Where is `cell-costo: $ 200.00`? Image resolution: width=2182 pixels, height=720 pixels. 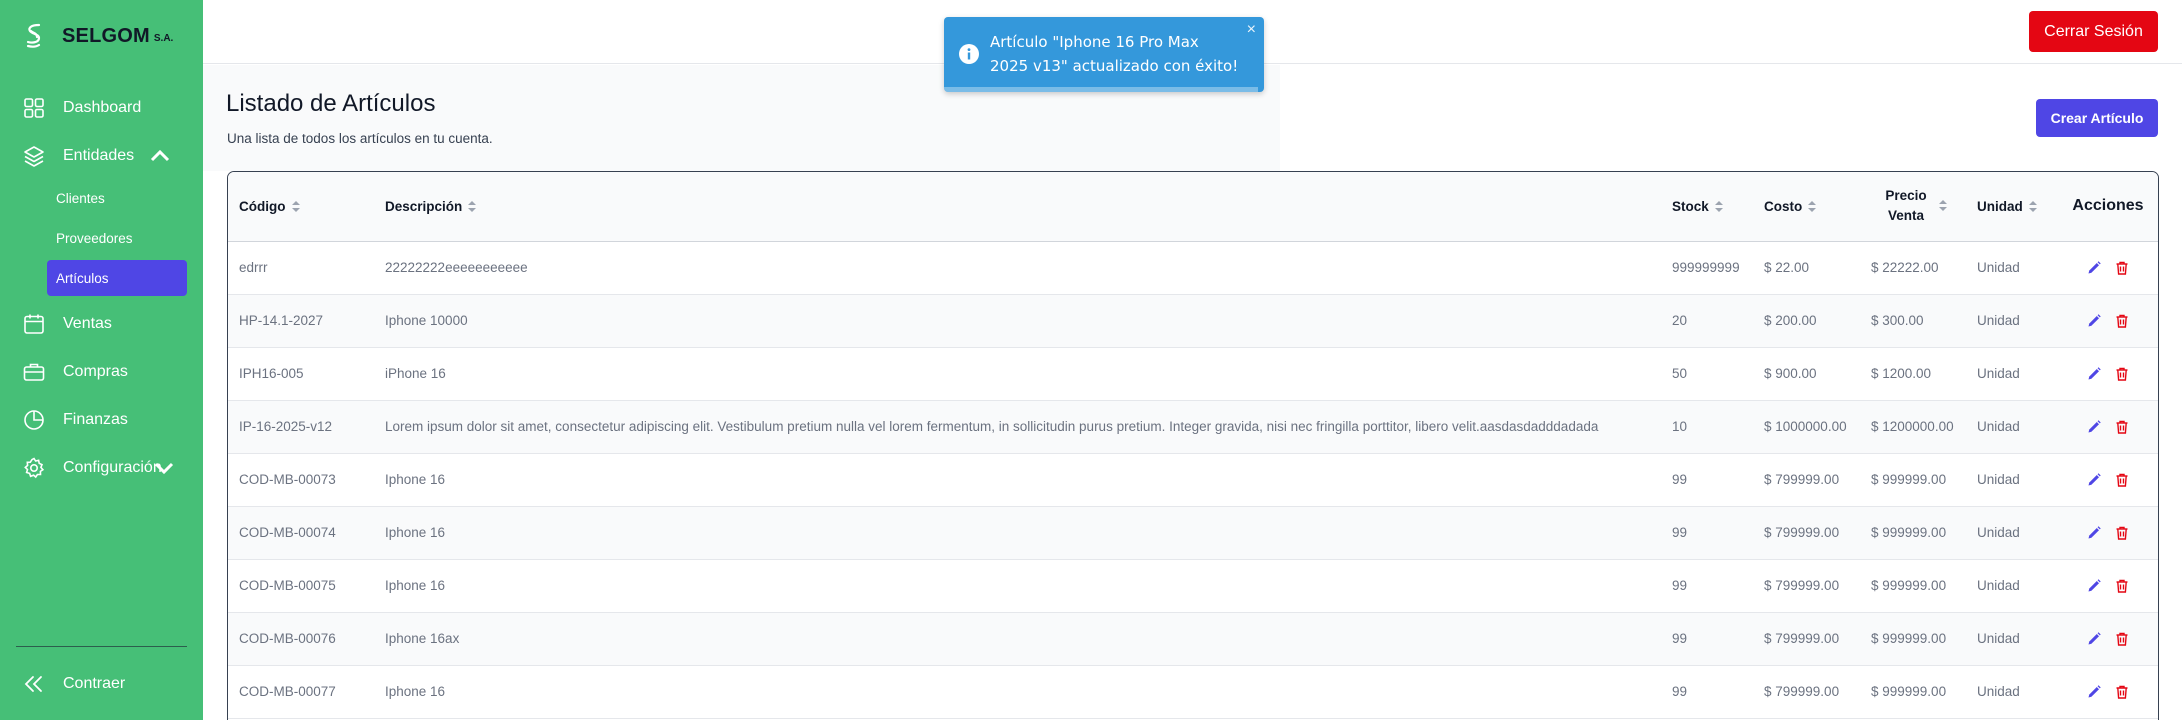
cell-costo: $ 200.00 is located at coordinates (1790, 320).